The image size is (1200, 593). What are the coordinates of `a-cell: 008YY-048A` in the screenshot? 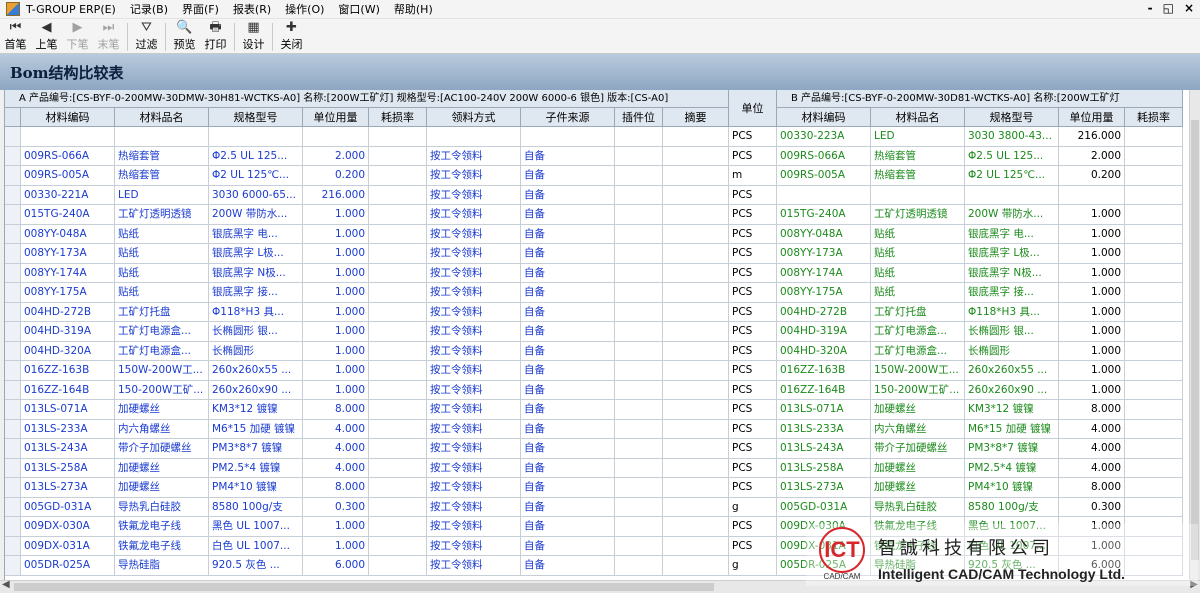 It's located at (68, 234).